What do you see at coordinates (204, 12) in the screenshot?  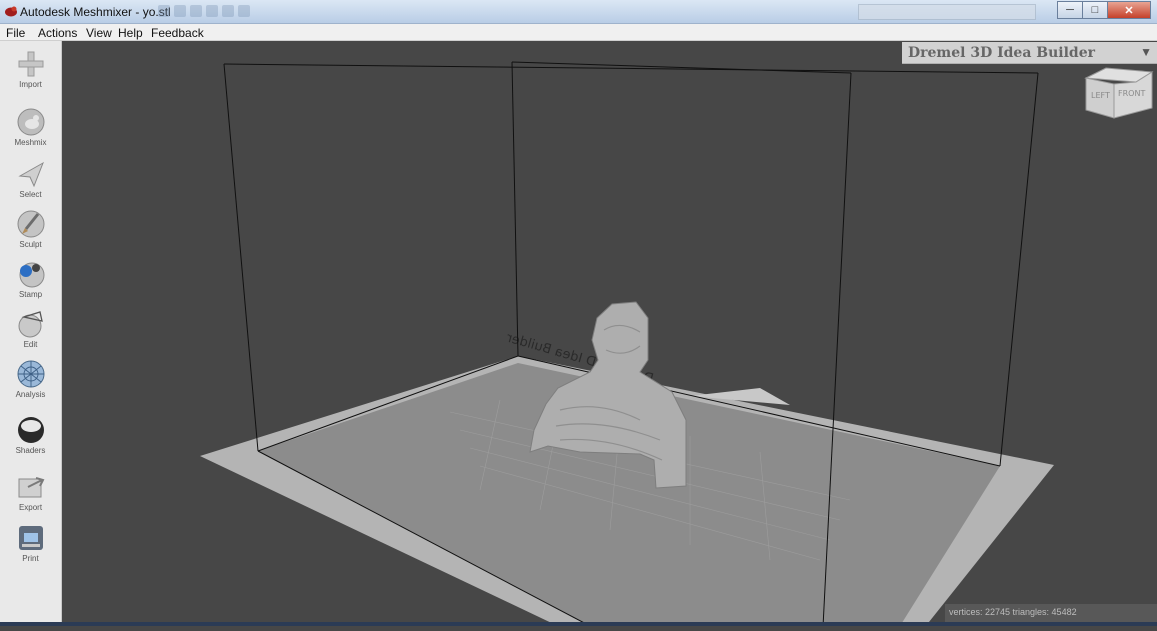 I see `quick-access-toolbar` at bounding box center [204, 12].